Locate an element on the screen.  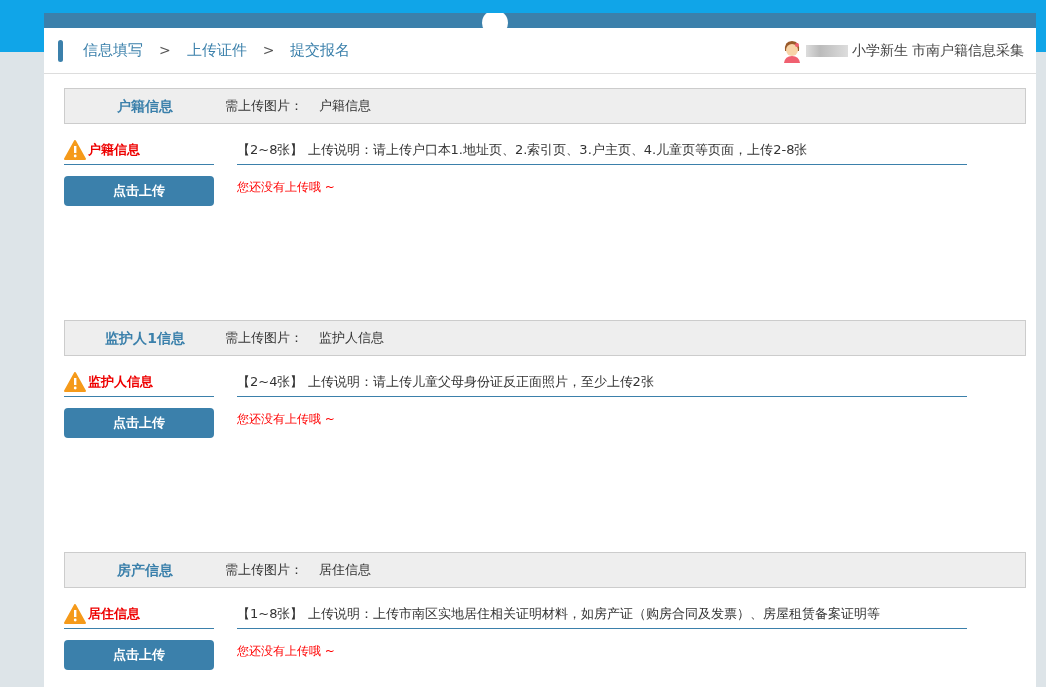
upload-description: 【2~4张】 上传说明：请上传儿童父母身份证反正面照片，至少上传2张 is located at coordinates (602, 382).